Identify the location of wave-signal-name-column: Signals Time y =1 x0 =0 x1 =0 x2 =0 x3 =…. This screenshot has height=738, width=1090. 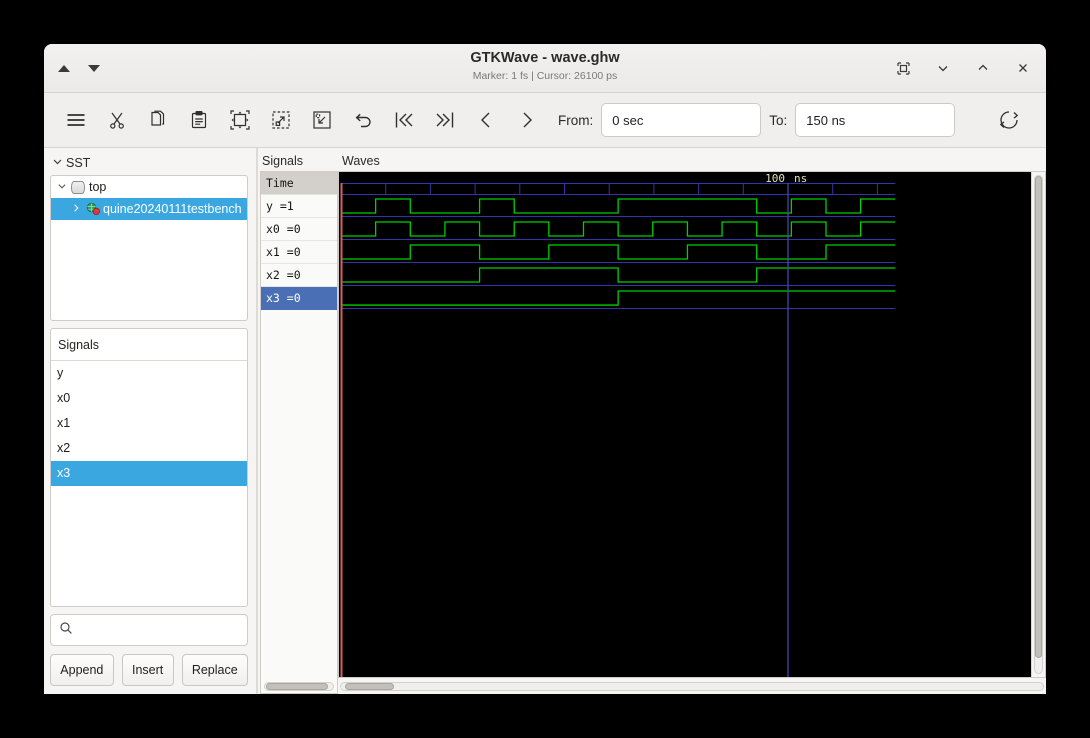
(299, 424).